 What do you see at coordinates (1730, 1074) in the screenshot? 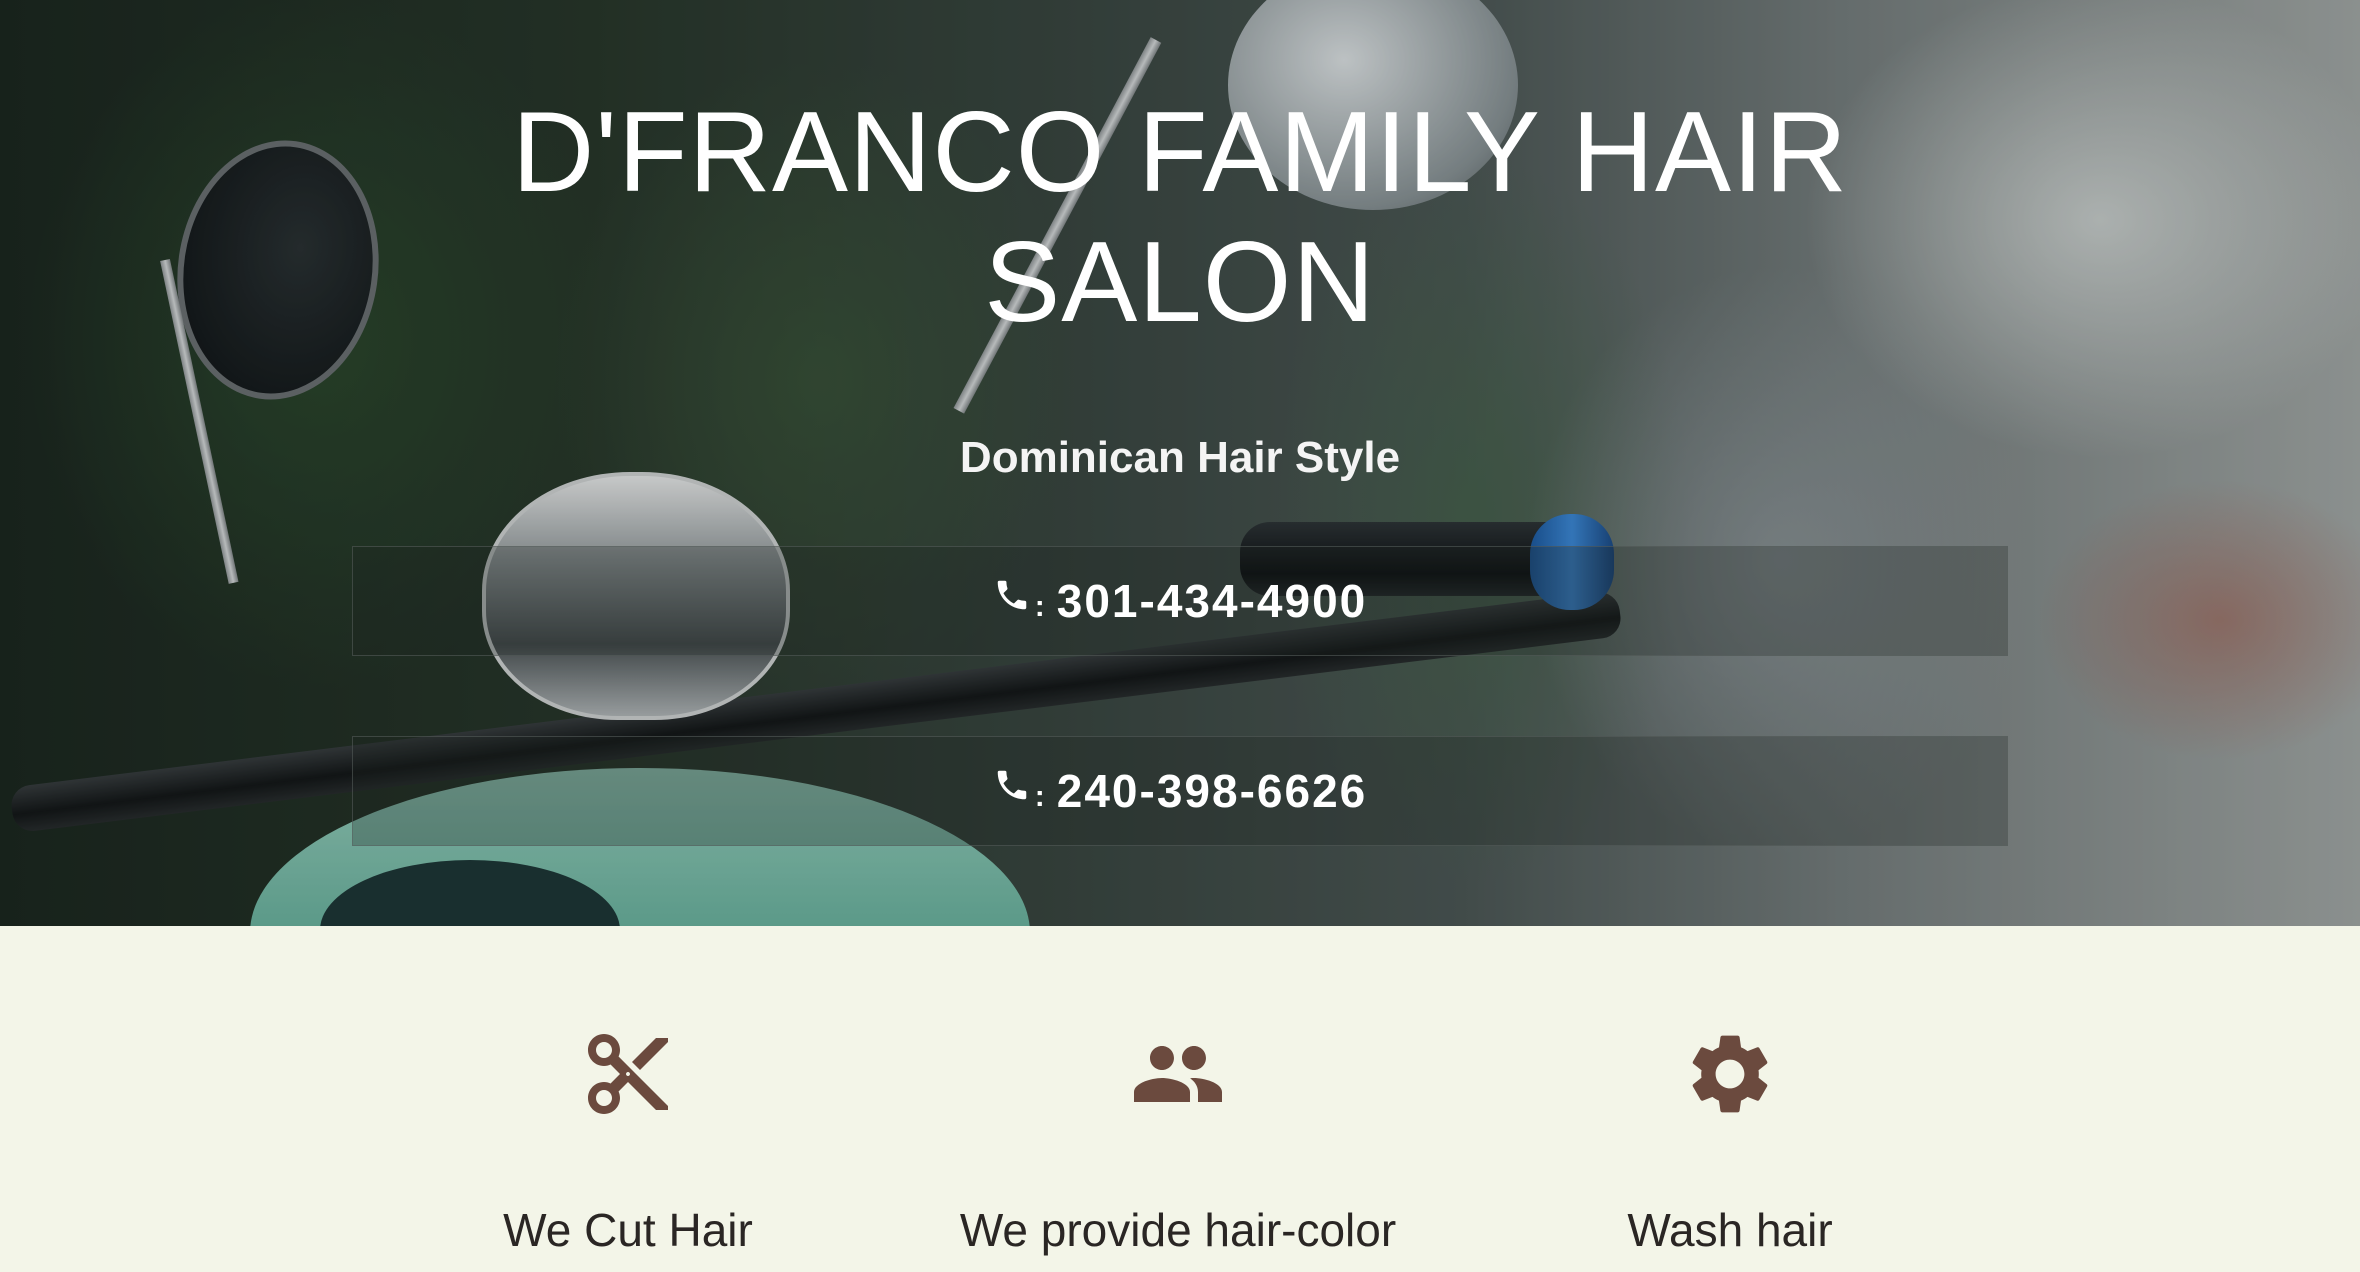
I see `gear-icon` at bounding box center [1730, 1074].